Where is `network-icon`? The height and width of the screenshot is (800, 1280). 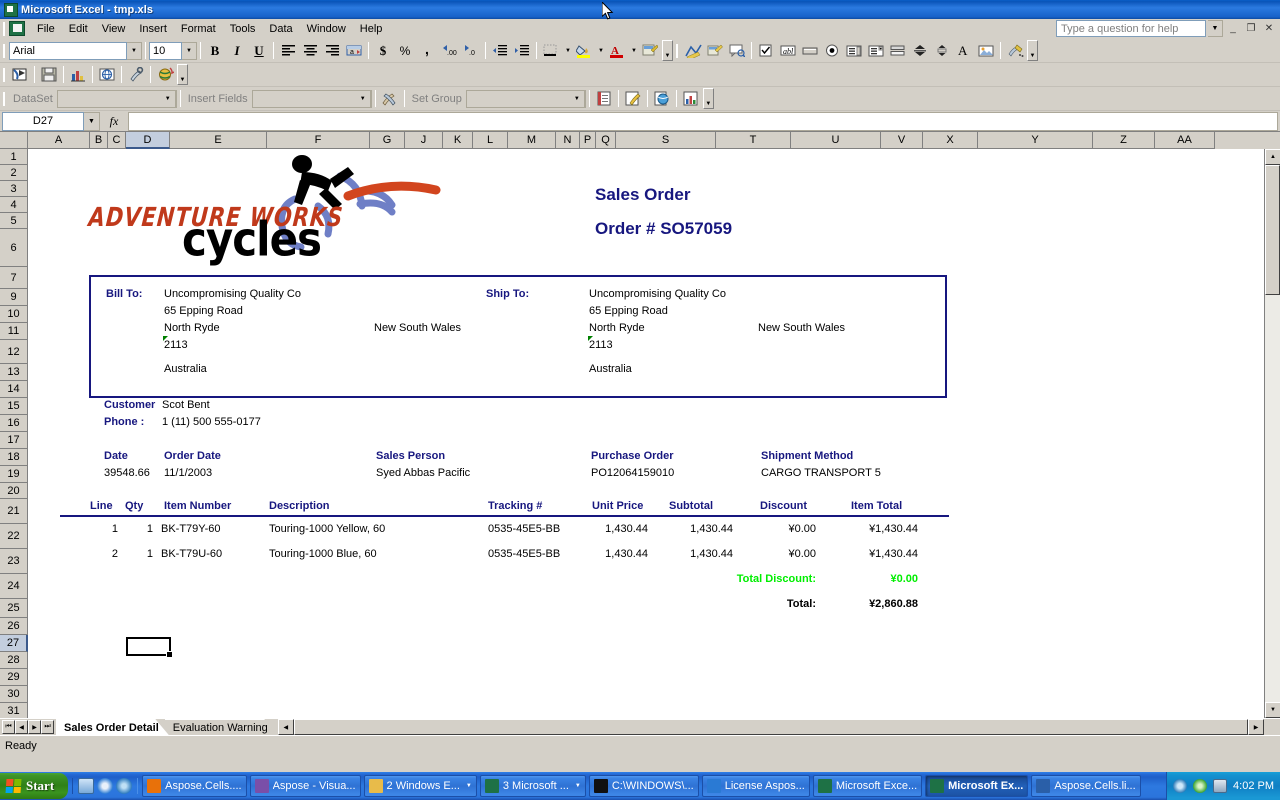 network-icon is located at coordinates (1180, 786).